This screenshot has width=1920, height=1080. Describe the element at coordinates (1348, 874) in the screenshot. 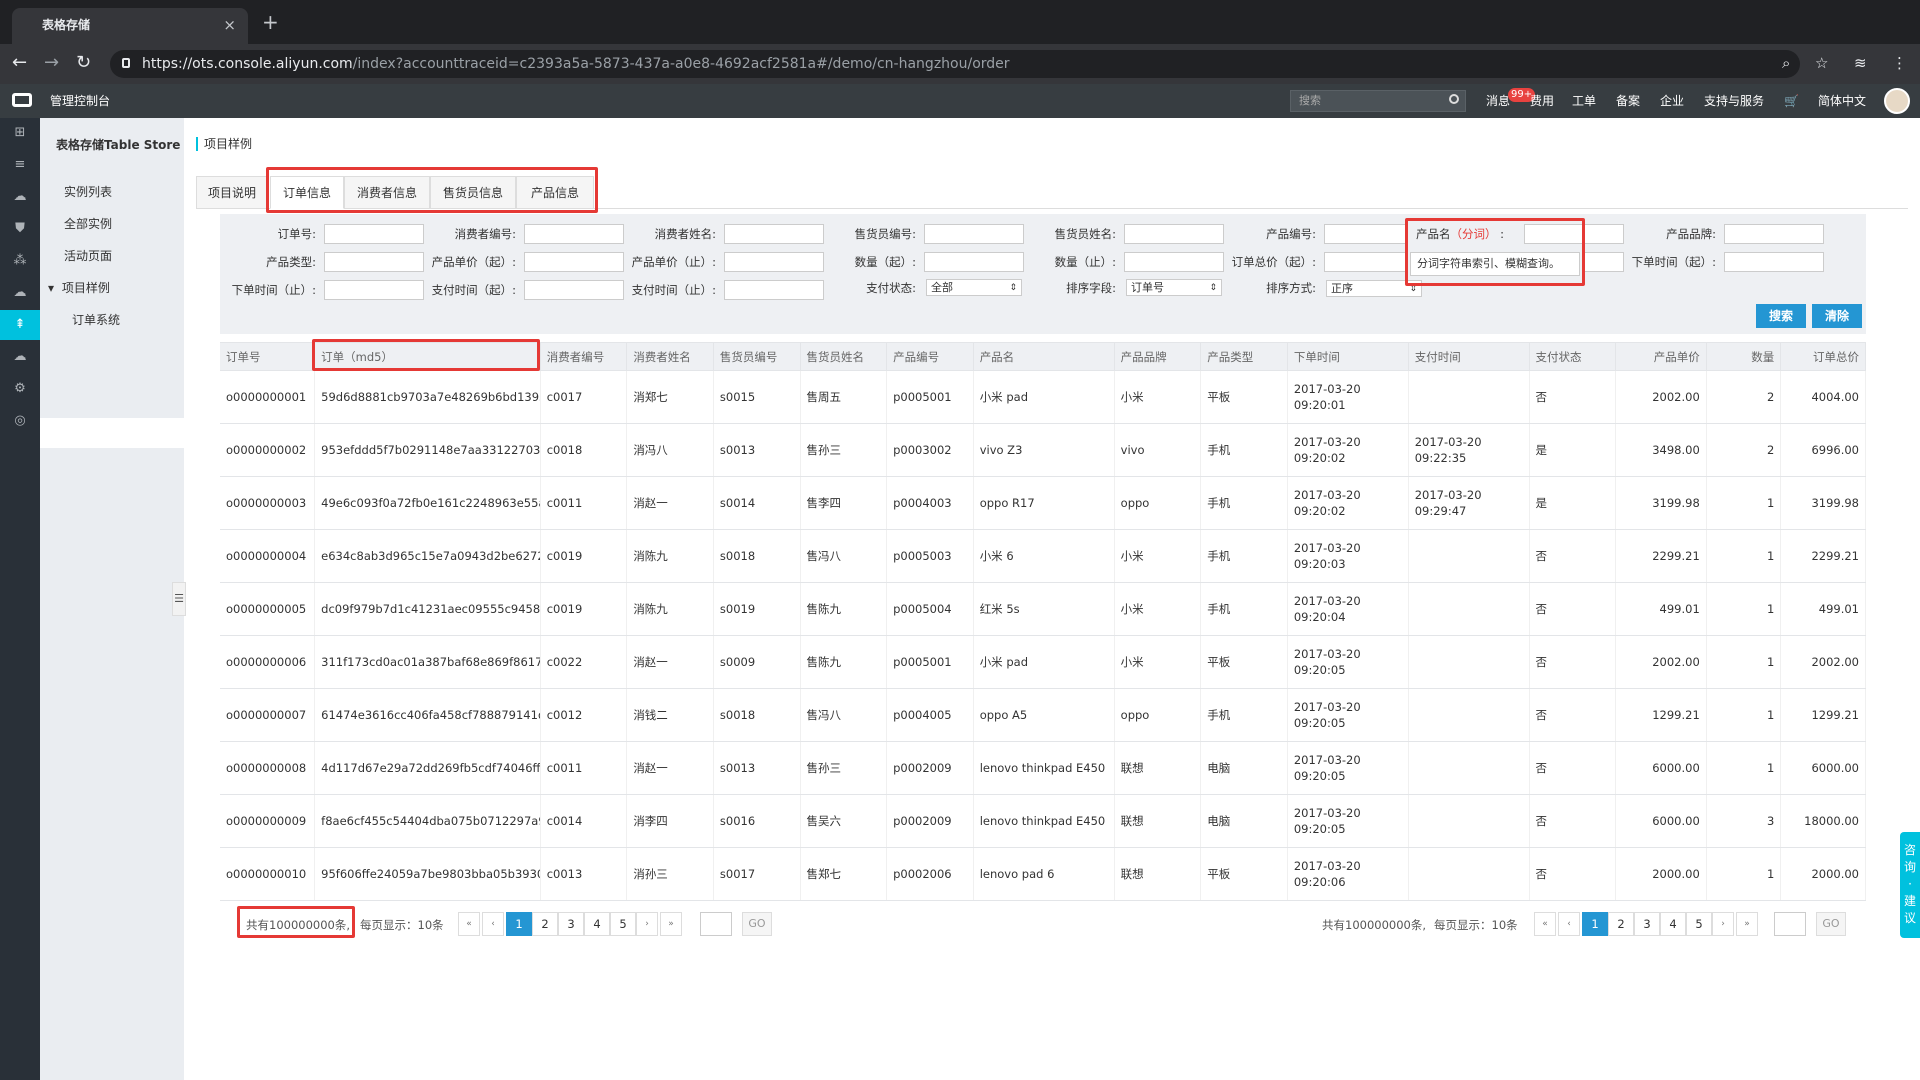

I see `table-cell: 2017-03-20 09:20:06` at that location.